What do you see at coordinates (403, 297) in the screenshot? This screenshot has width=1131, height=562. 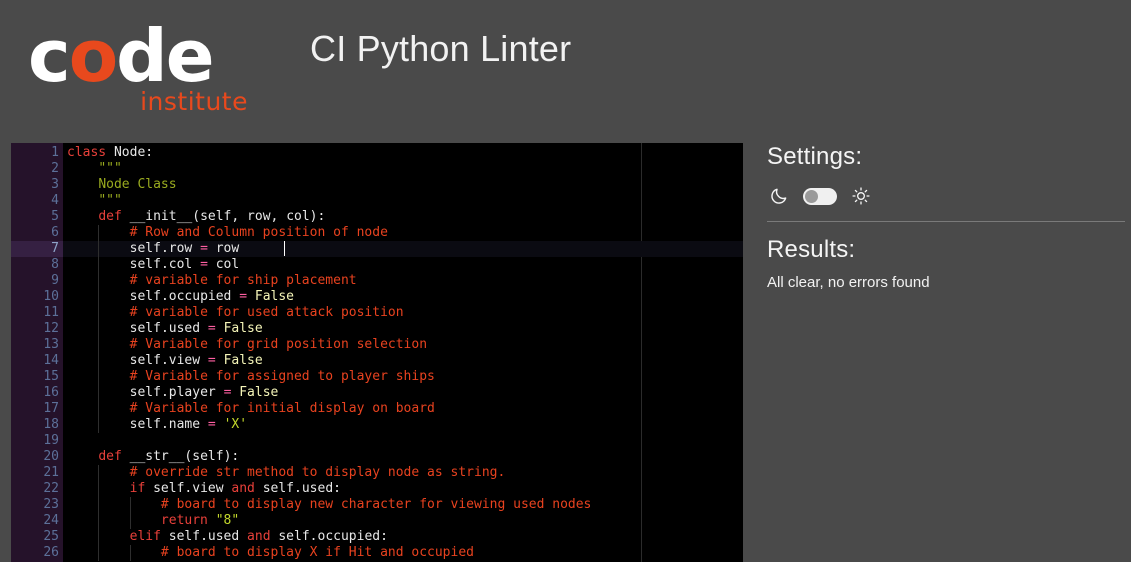 I see `code-line: self.occupied = False` at bounding box center [403, 297].